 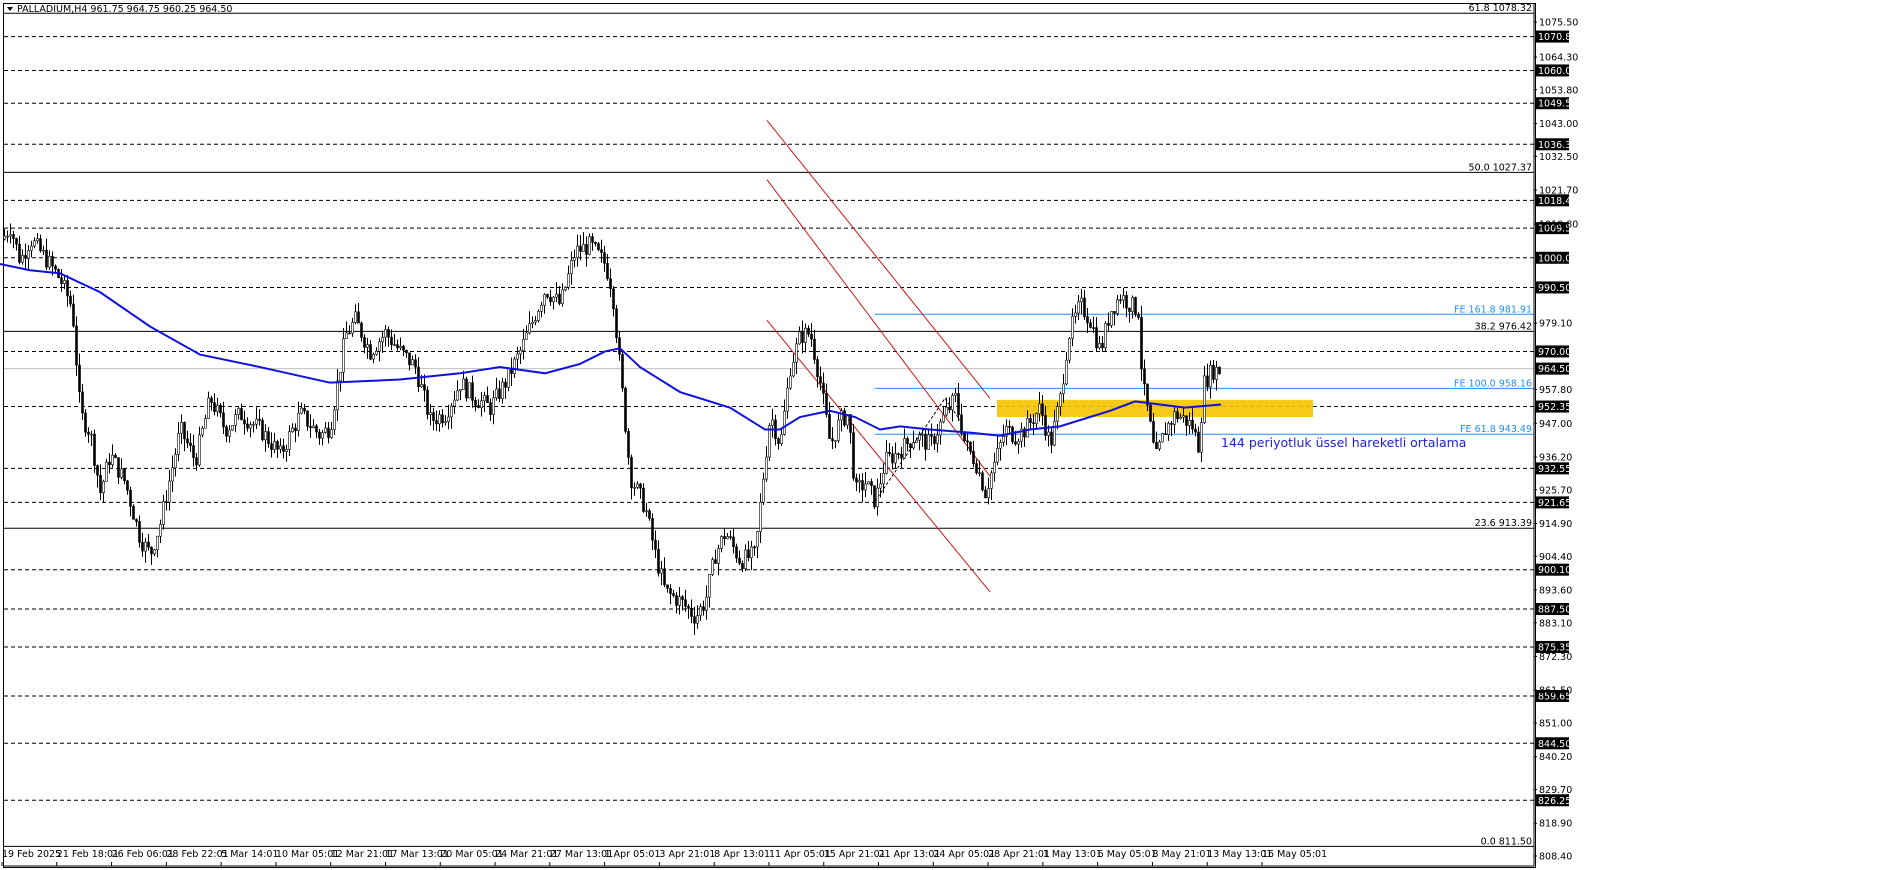 What do you see at coordinates (878, 356) in the screenshot?
I see `descending-channel` at bounding box center [878, 356].